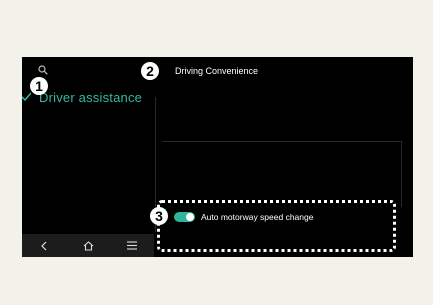  I want to click on page-title: Driving Convenience, so click(217, 71).